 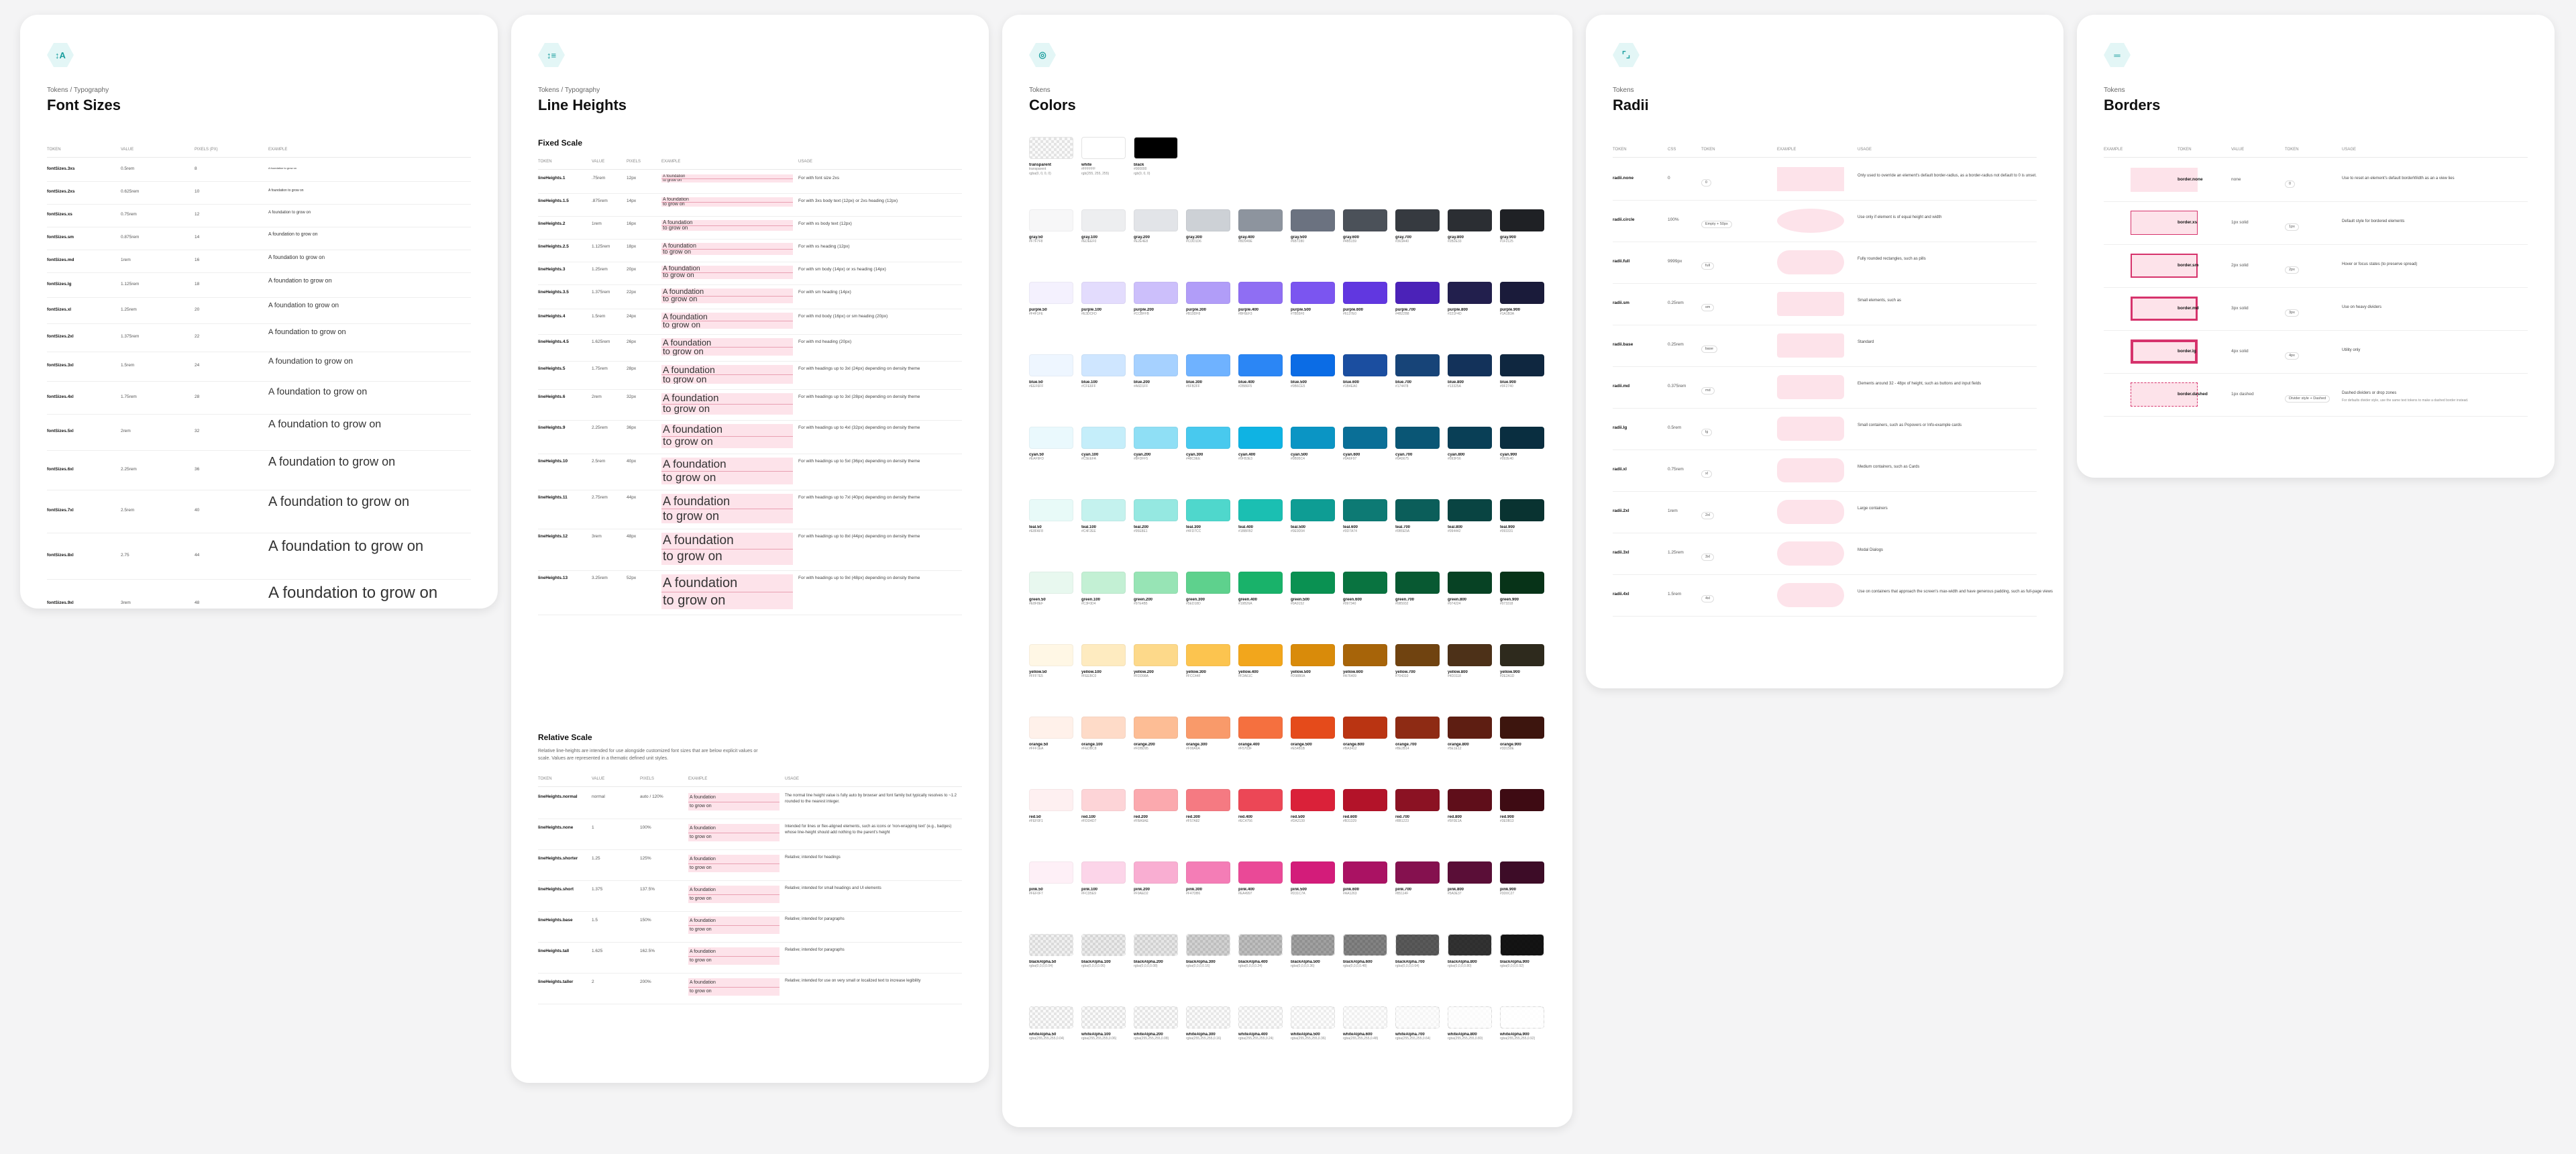 What do you see at coordinates (128, 169) in the screenshot?
I see `token-value: 0.5rem` at bounding box center [128, 169].